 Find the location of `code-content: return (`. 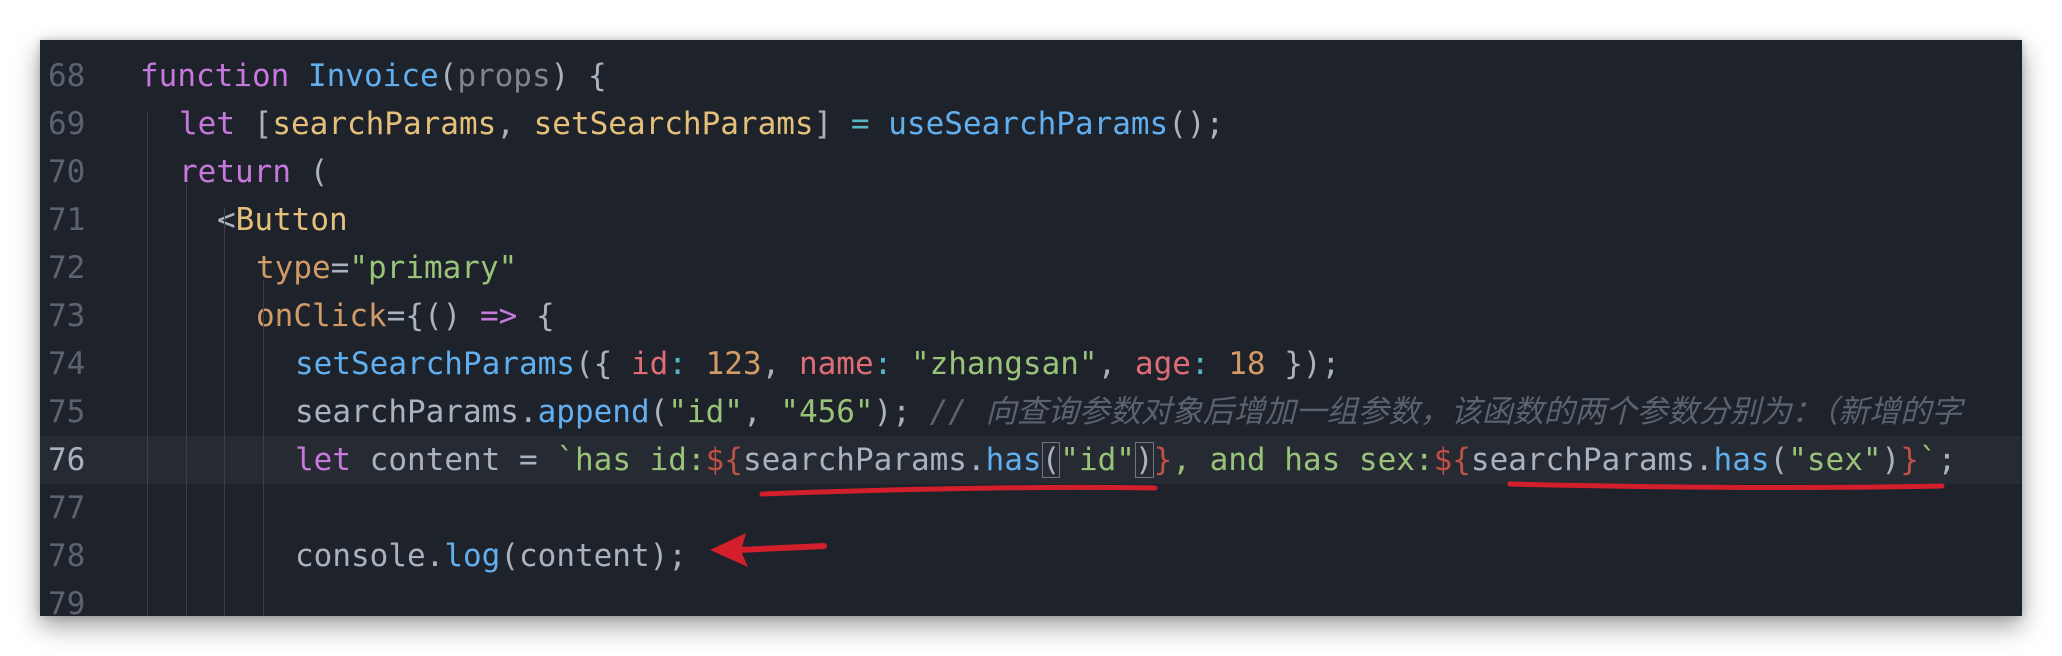

code-content: return ( is located at coordinates (253, 172).